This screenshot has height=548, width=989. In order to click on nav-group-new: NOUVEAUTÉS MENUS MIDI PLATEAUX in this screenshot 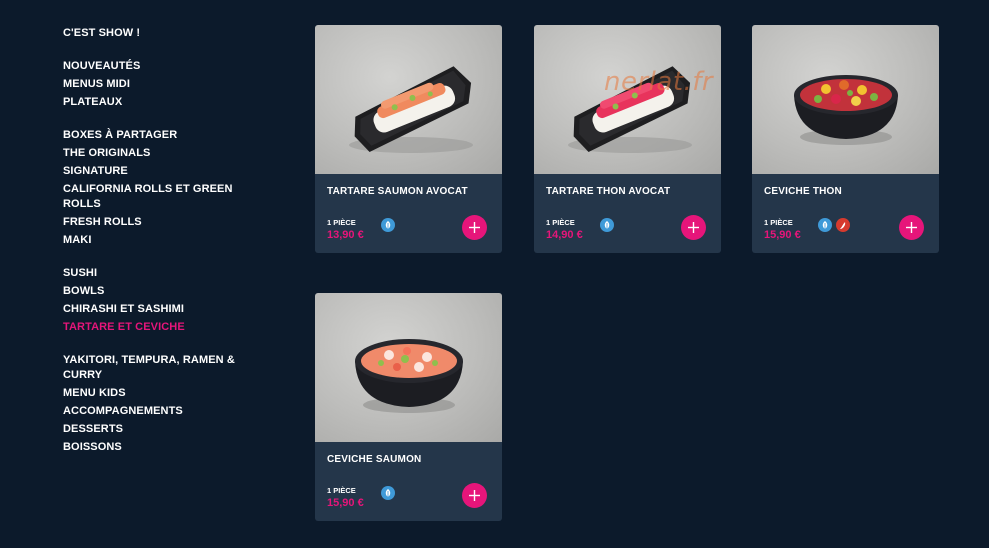, I will do `click(158, 84)`.